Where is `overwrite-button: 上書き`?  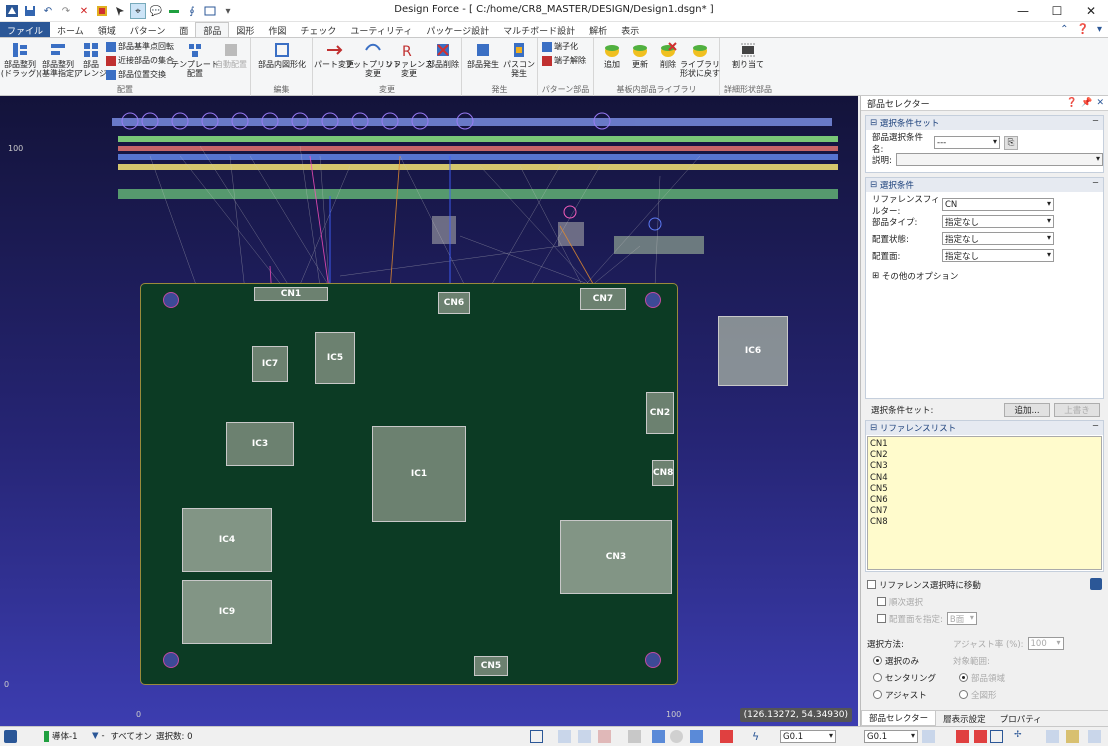 overwrite-button: 上書き is located at coordinates (1077, 409).